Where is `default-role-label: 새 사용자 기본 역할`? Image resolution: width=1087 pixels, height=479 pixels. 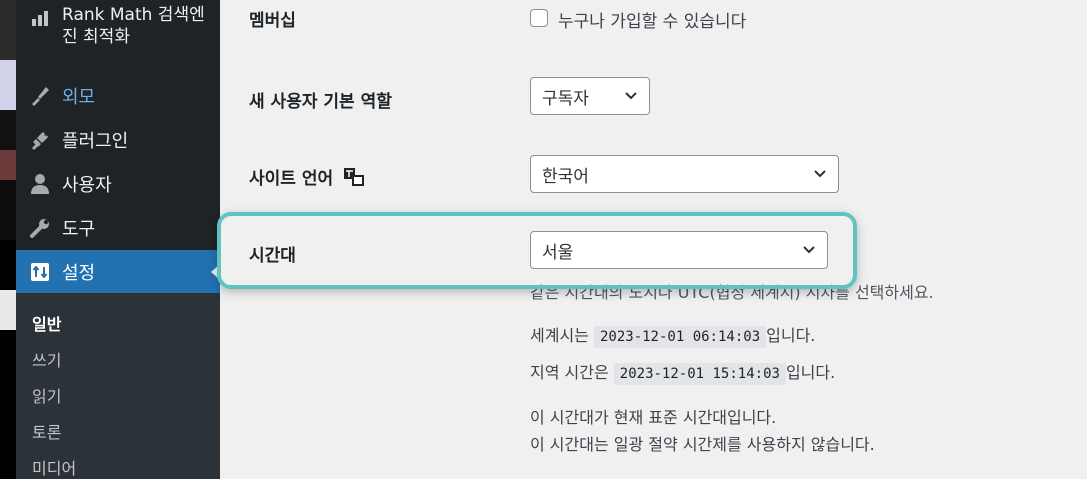 default-role-label: 새 사용자 기본 역할 is located at coordinates (320, 102).